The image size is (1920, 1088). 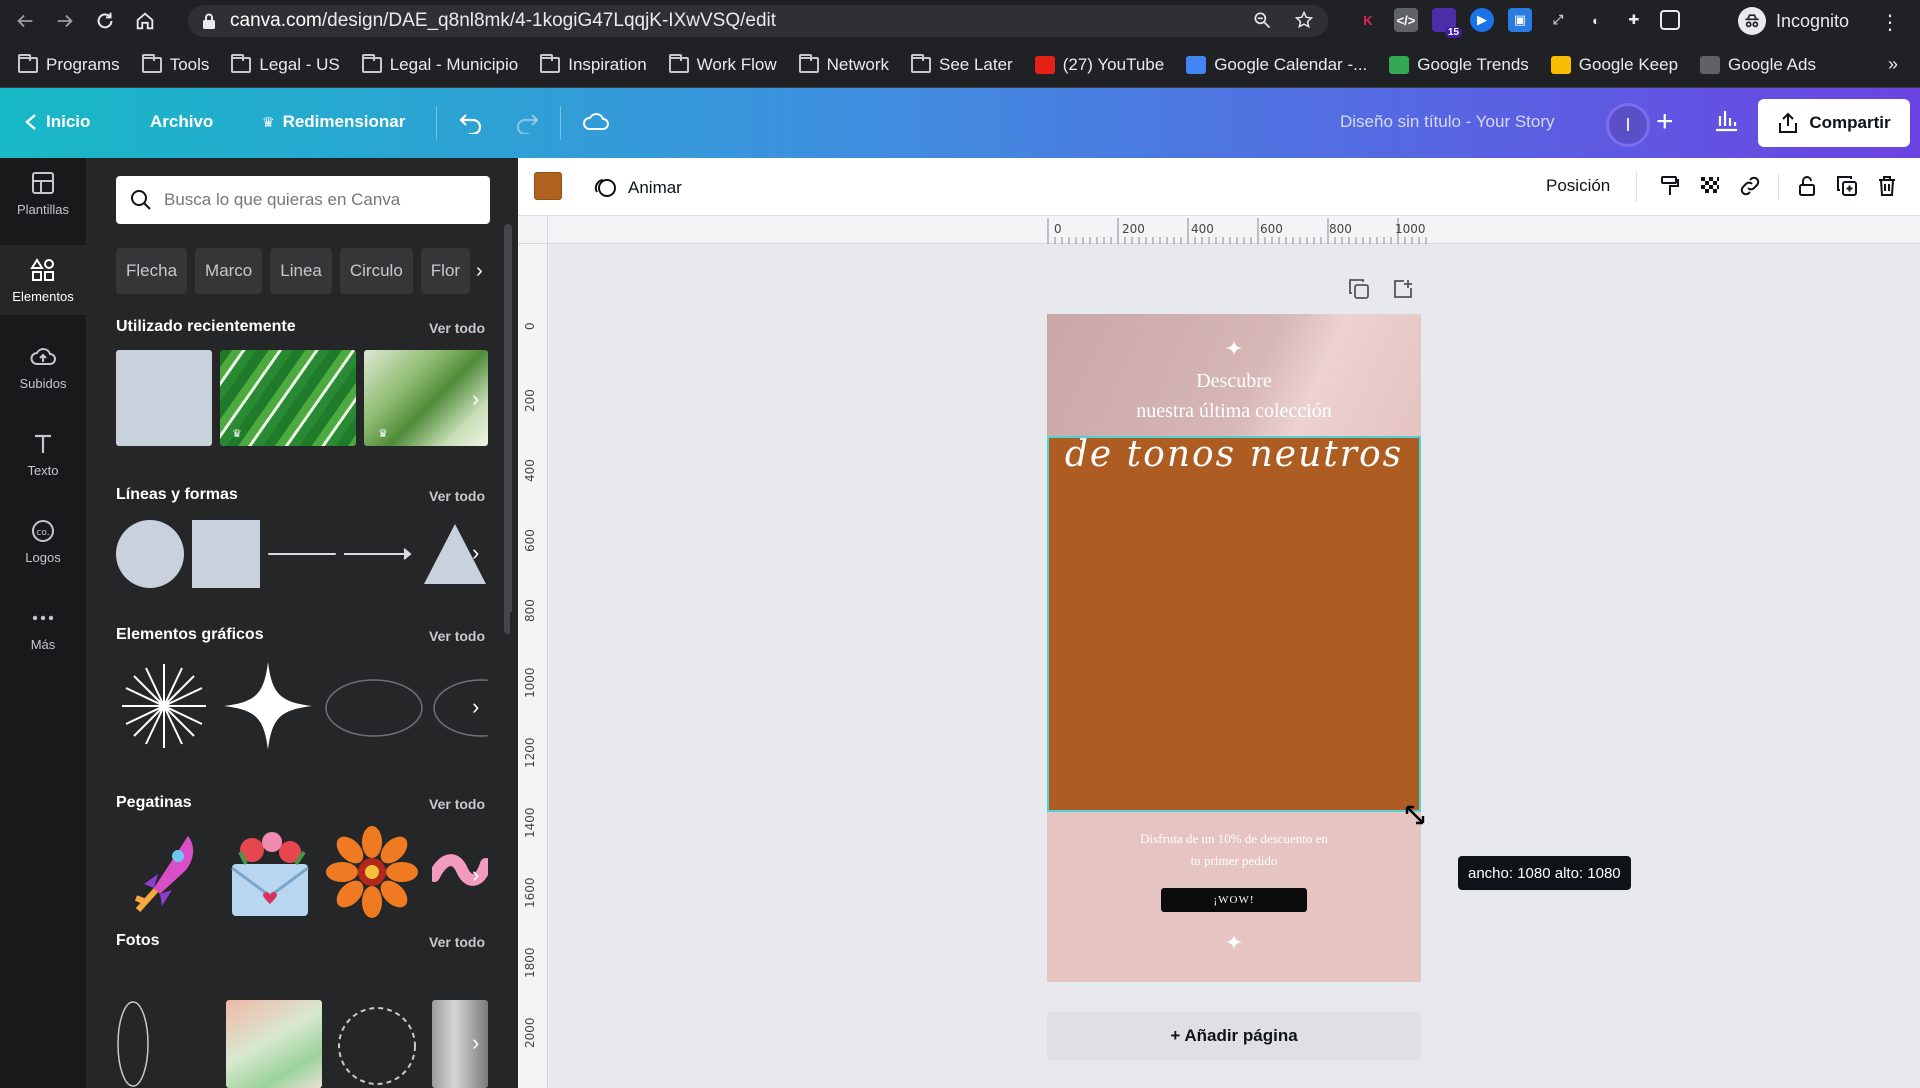 I want to click on script-subtitle: de tonos neutros, so click(x=1234, y=454).